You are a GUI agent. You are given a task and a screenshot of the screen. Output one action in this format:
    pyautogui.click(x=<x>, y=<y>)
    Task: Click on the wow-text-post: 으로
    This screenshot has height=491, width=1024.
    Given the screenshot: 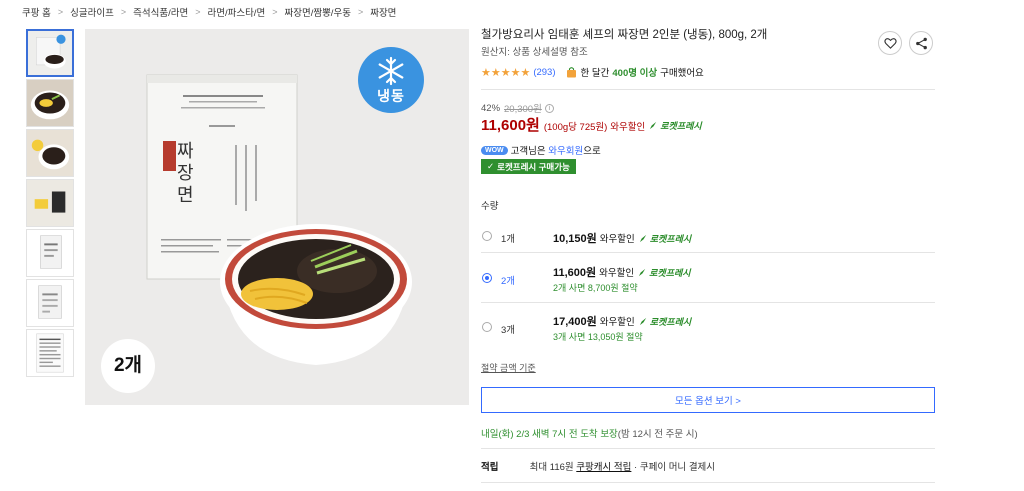 What is the action you would take?
    pyautogui.click(x=592, y=151)
    